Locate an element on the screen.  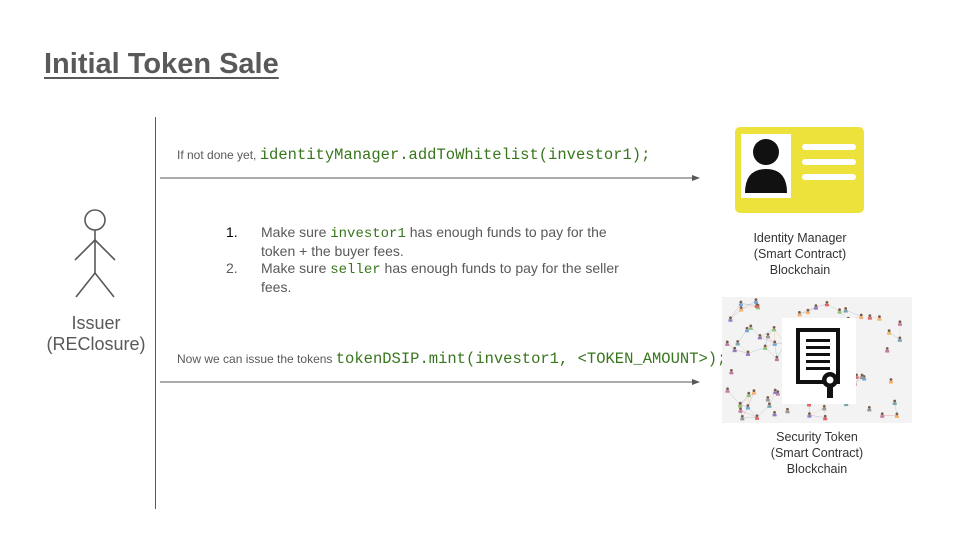
list-item-number: 2. is located at coordinates (232, 268).